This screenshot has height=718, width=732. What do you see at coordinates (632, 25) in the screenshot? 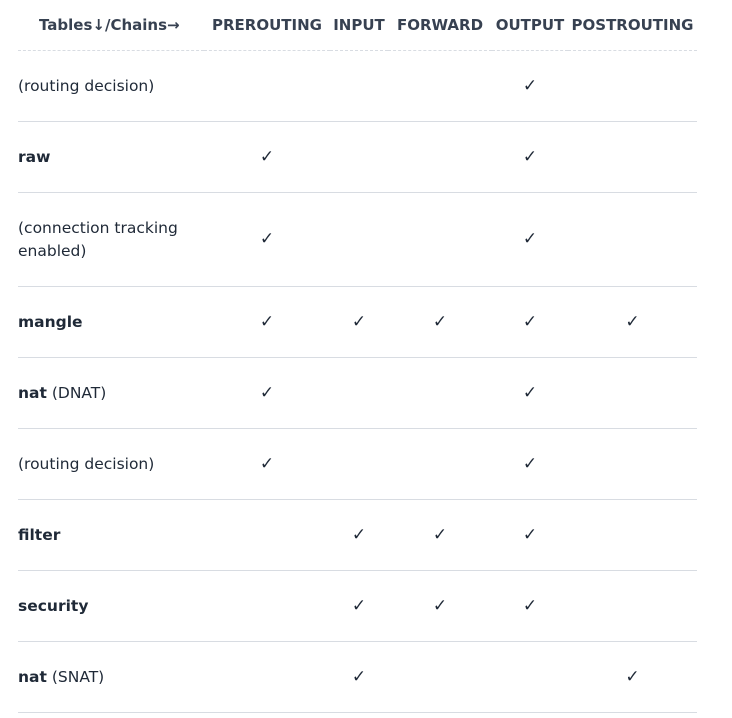
I see `header-chain-postrouting: POSTROUTING` at bounding box center [632, 25].